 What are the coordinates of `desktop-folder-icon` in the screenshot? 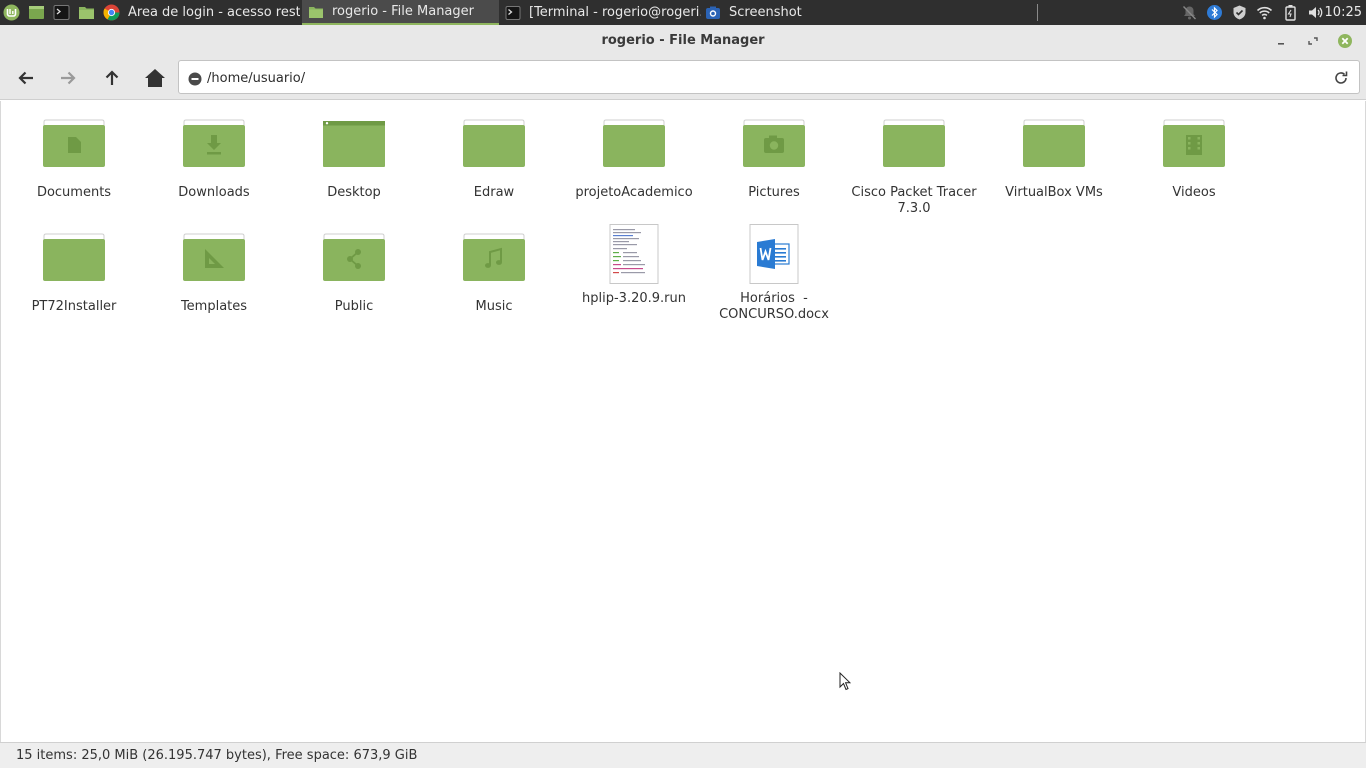 It's located at (354, 144).